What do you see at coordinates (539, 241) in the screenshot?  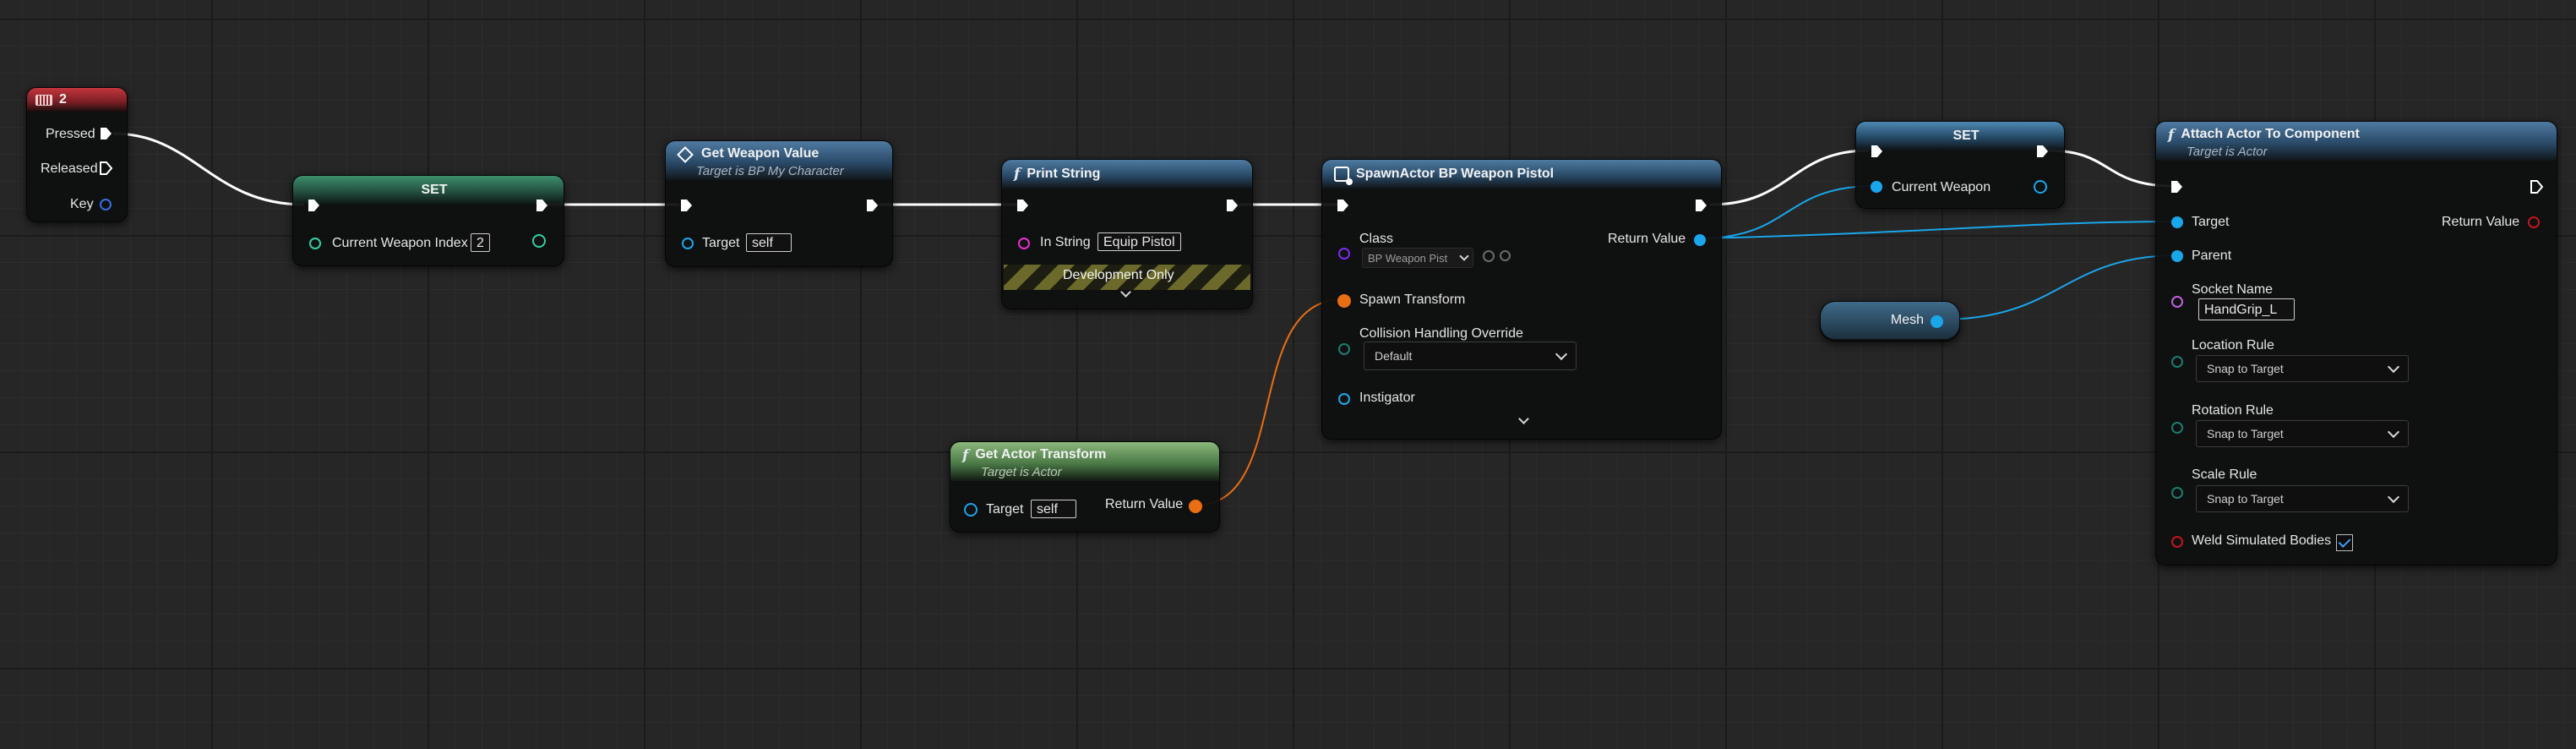 I see `current-weapon-index-out-pin` at bounding box center [539, 241].